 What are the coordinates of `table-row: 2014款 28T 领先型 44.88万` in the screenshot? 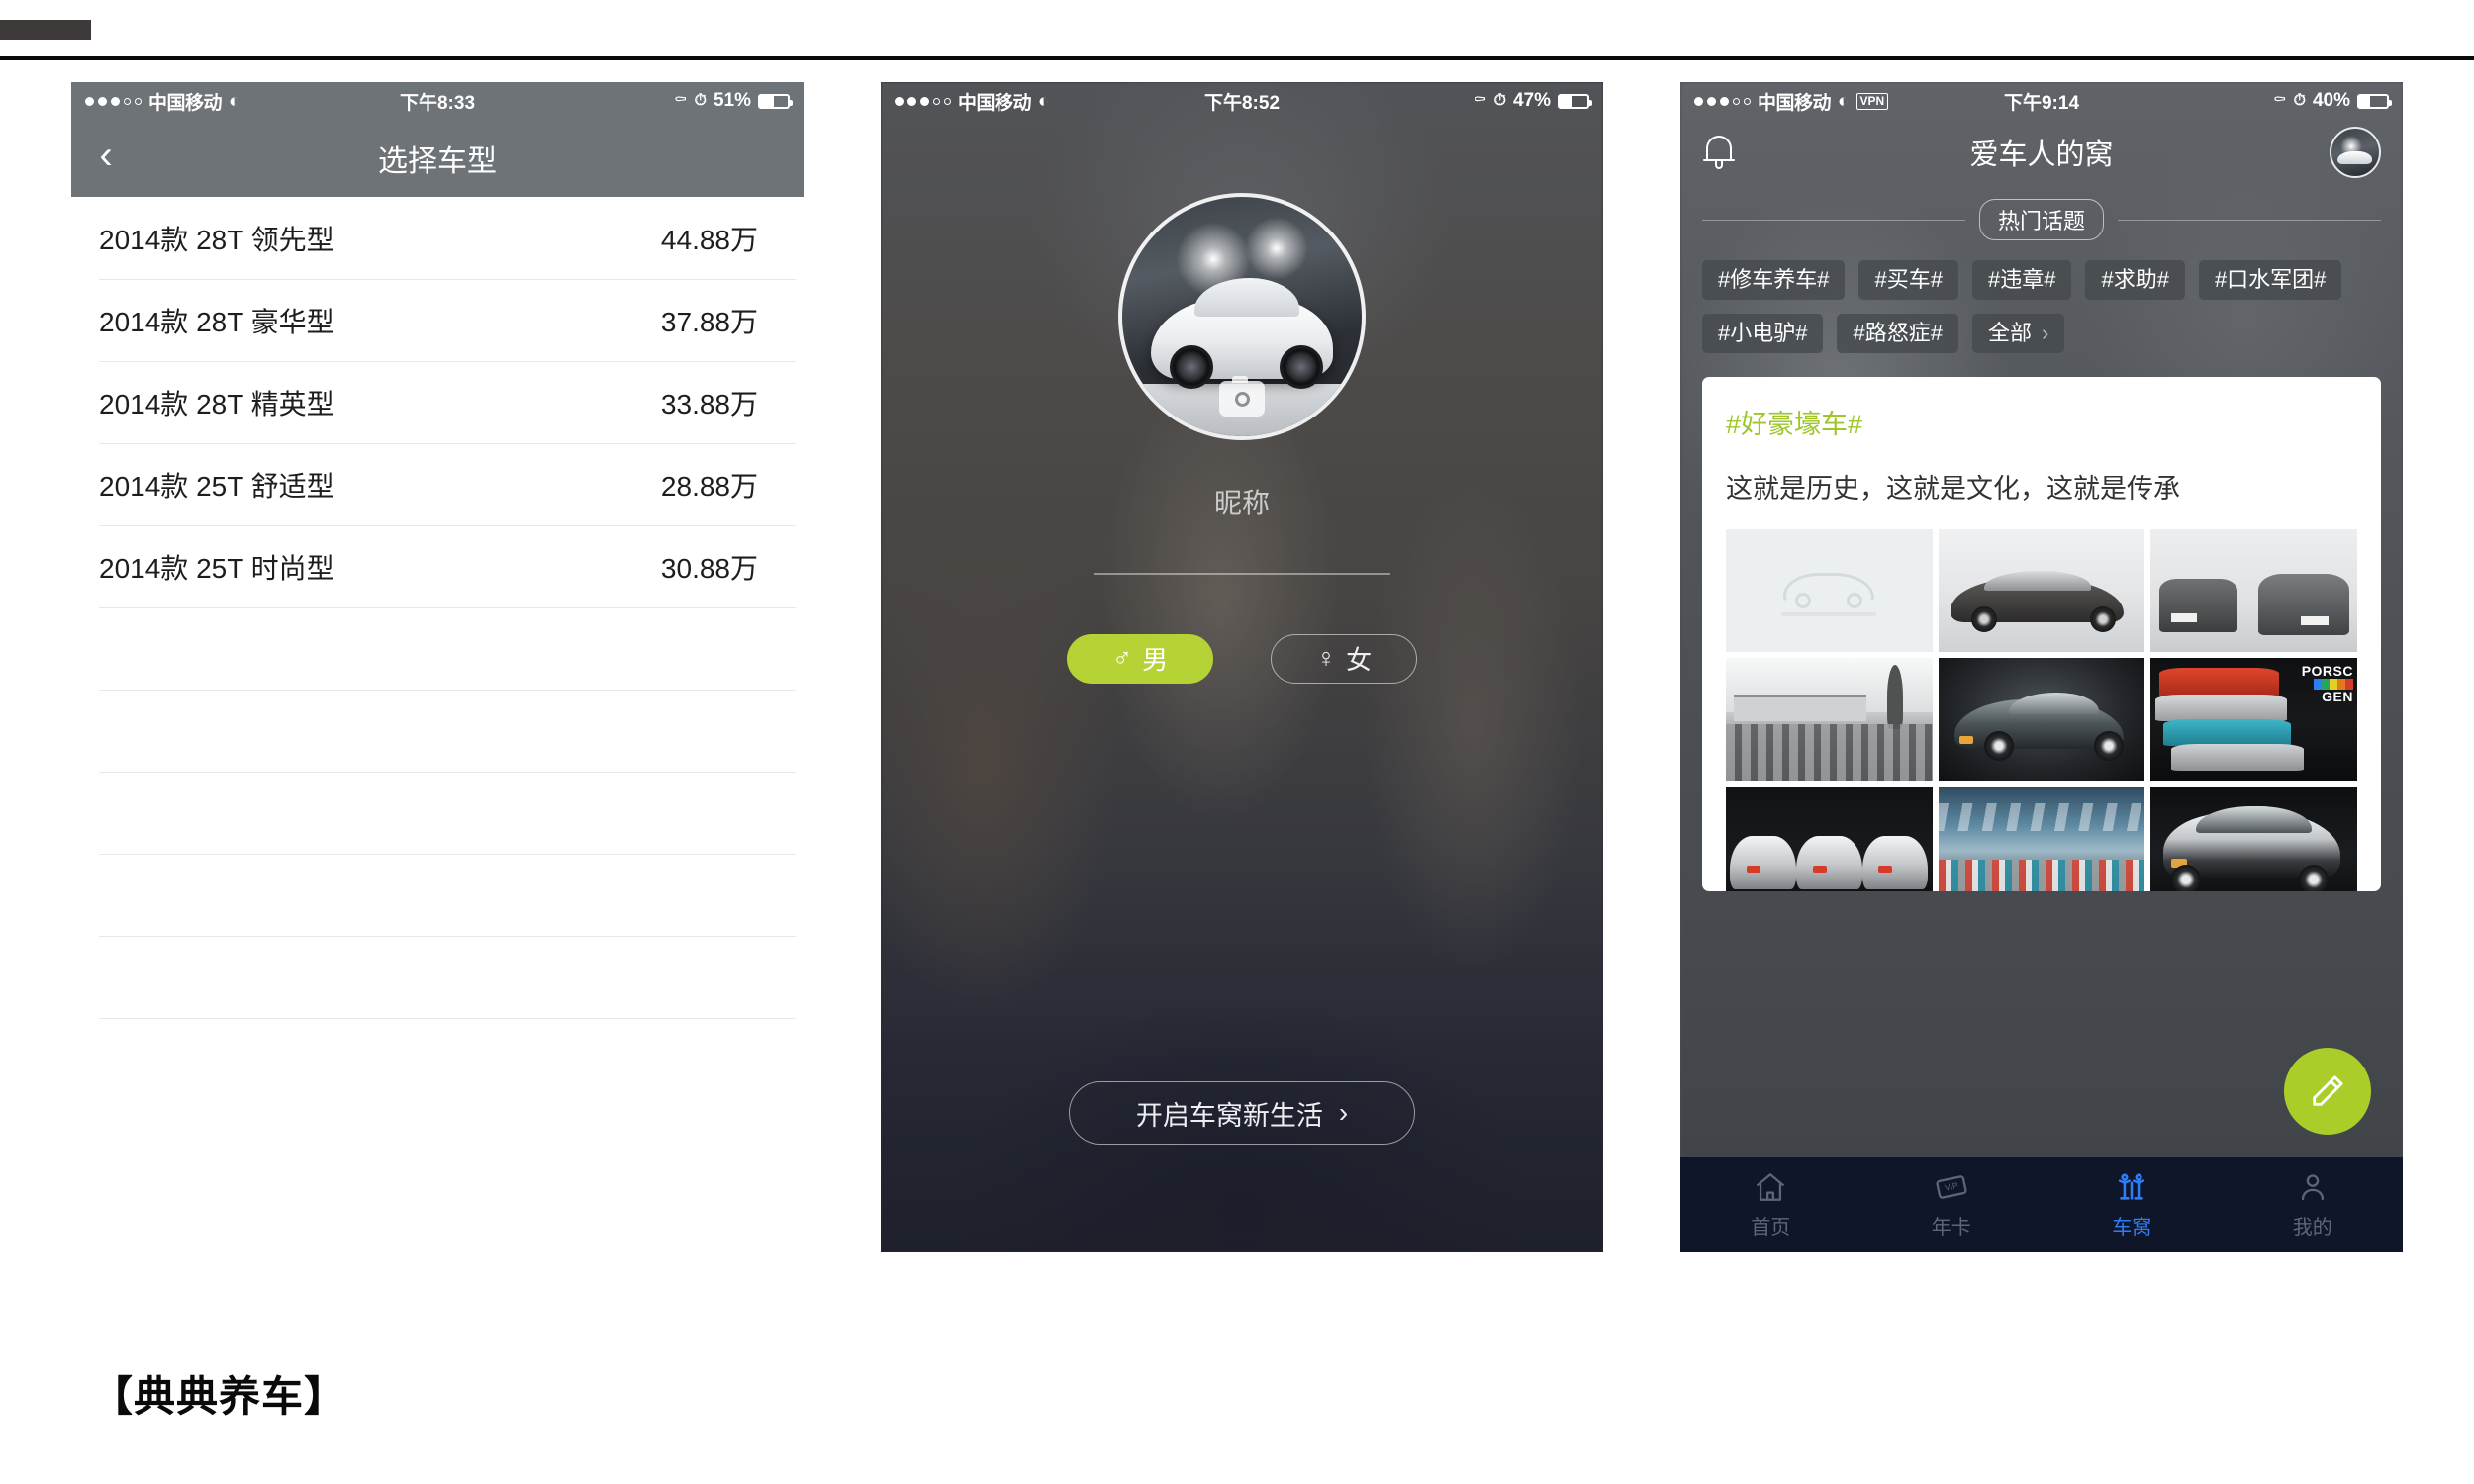 It's located at (438, 238).